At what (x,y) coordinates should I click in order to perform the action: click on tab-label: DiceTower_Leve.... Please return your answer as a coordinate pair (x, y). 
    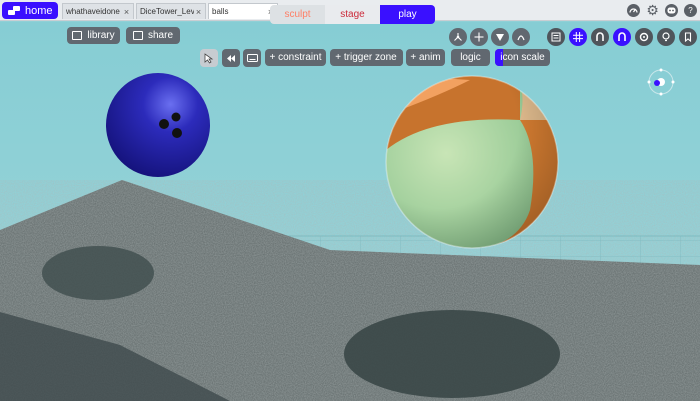
    Looking at the image, I should click on (167, 11).